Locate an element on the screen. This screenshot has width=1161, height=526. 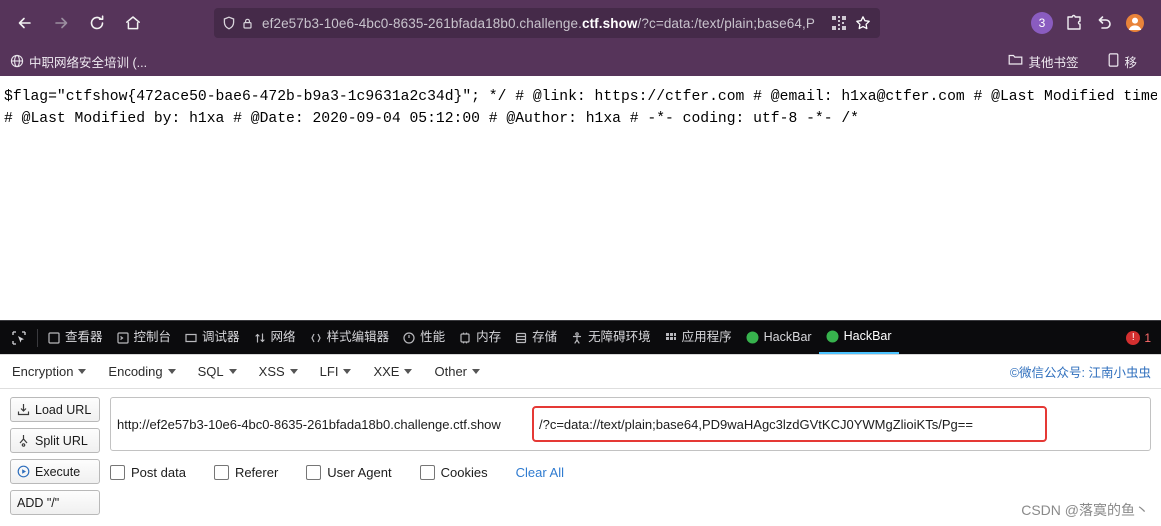
split-url-button: Split URL is located at coordinates (55, 440).